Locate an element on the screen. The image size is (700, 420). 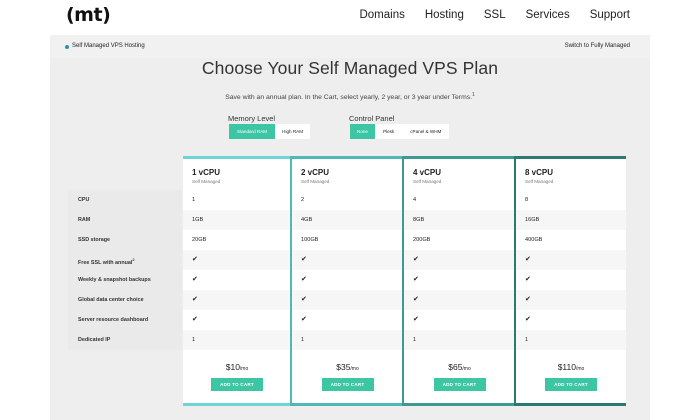
ram-value: 4GB is located at coordinates (307, 220).